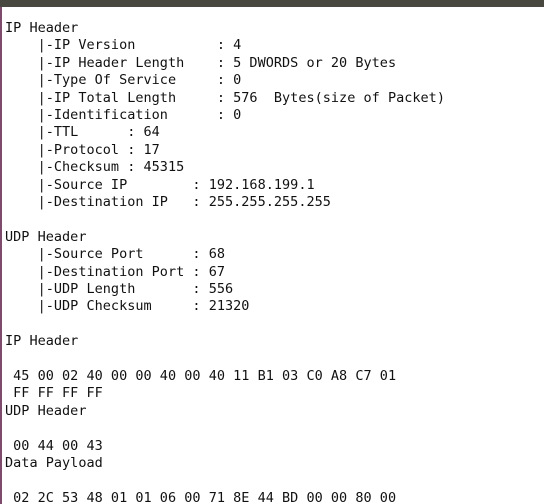  I want to click on console-line: |-Protocol : 17, so click(82, 149).